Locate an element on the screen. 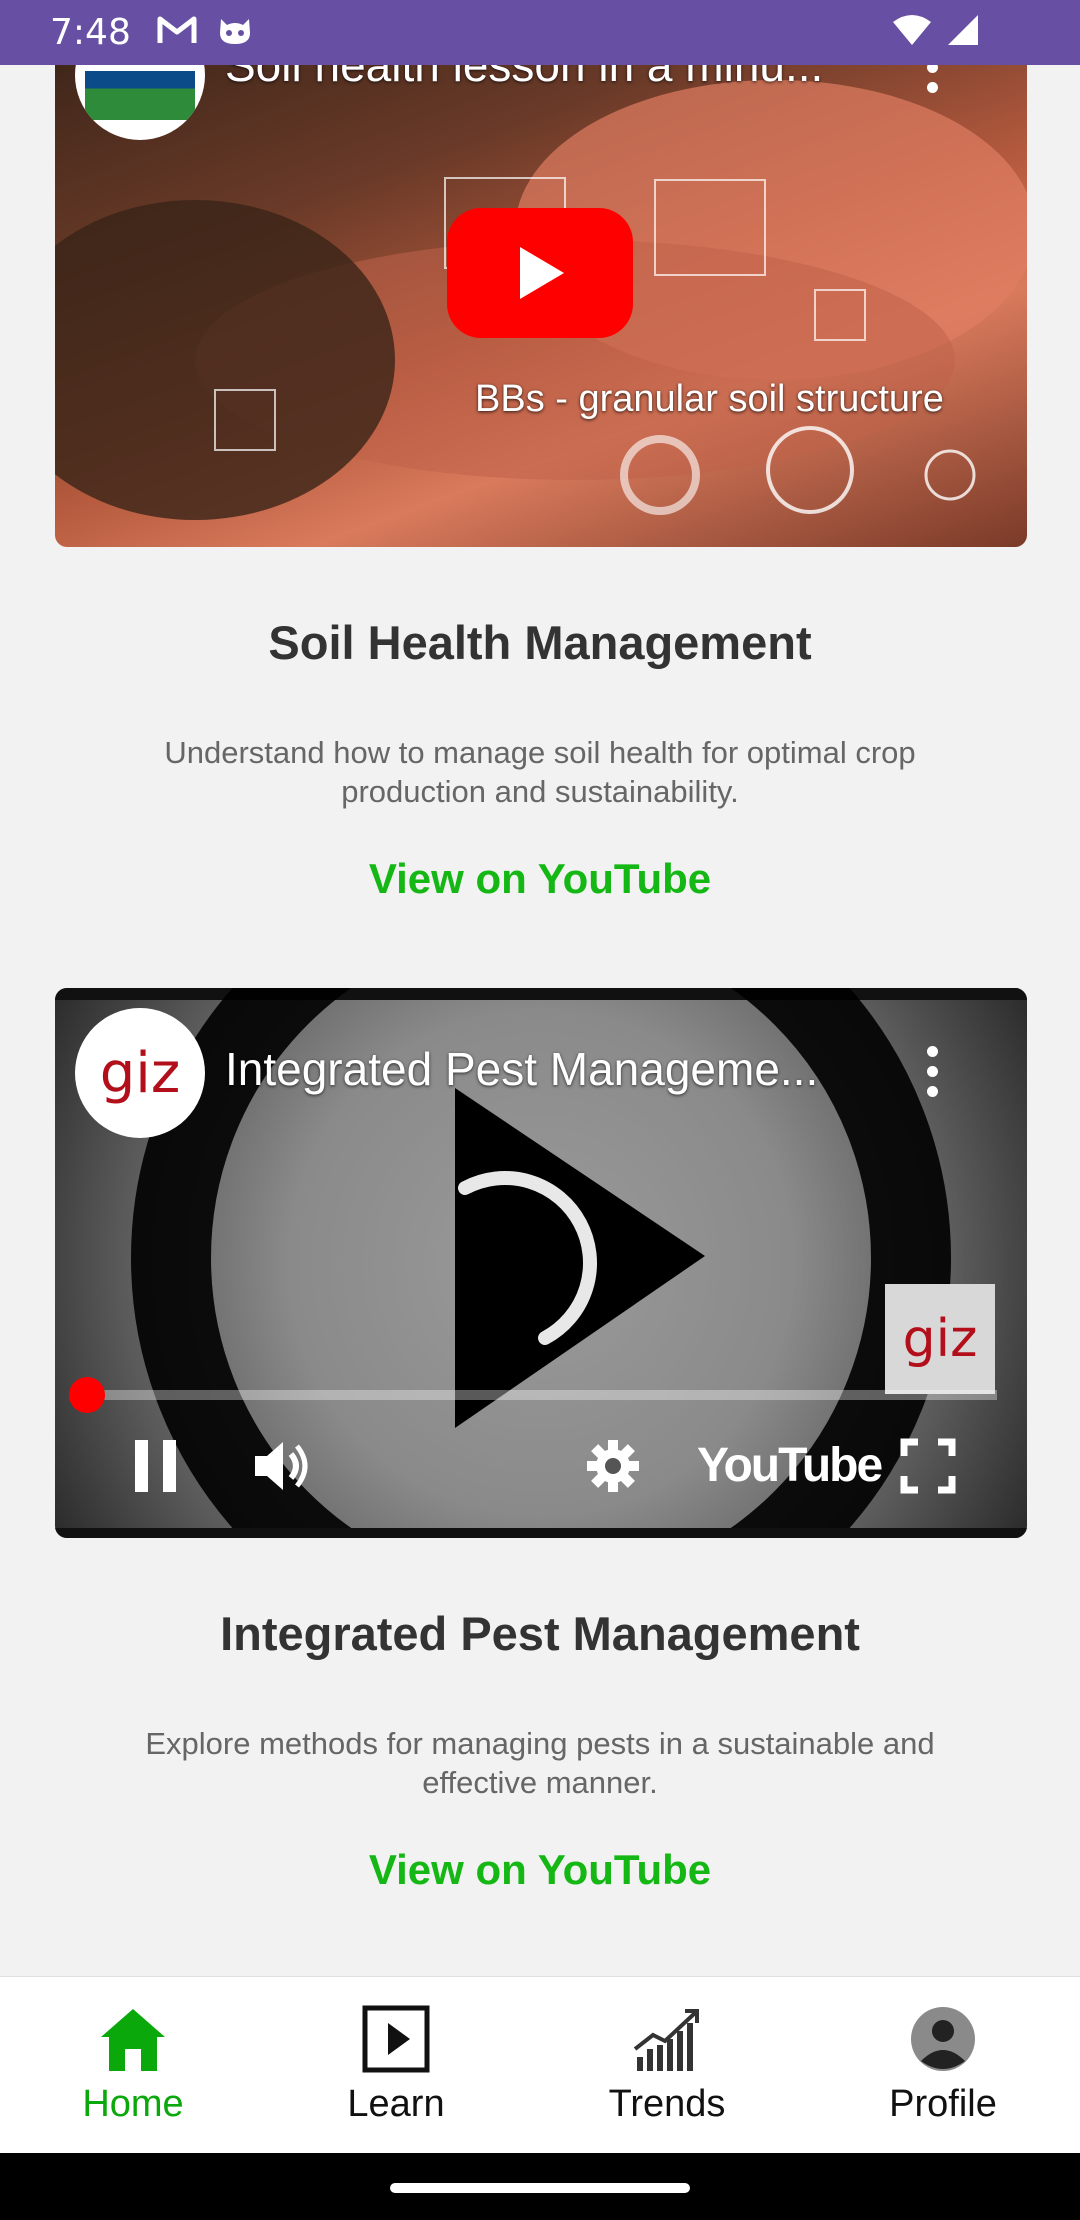 The image size is (1080, 2220). giz-logo-text: giz is located at coordinates (140, 1073).